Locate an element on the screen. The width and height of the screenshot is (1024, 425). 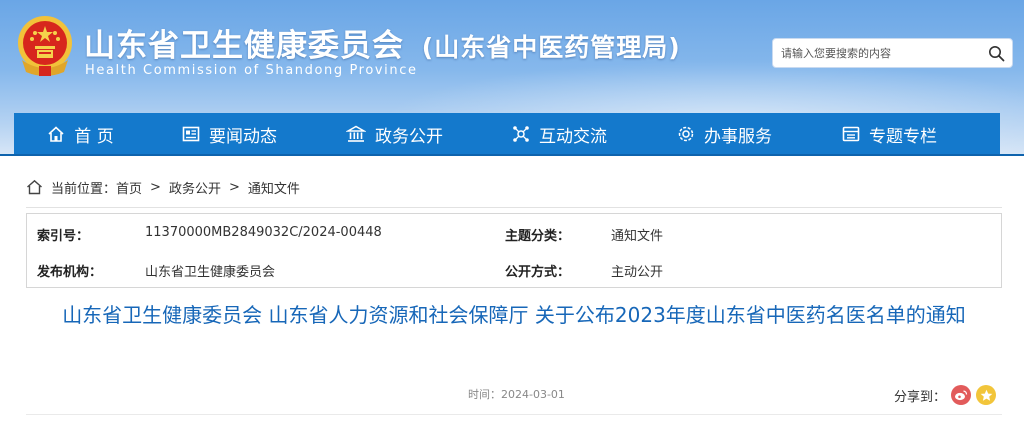
nav-item-topic: 专题专栏 is located at coordinates (889, 134).